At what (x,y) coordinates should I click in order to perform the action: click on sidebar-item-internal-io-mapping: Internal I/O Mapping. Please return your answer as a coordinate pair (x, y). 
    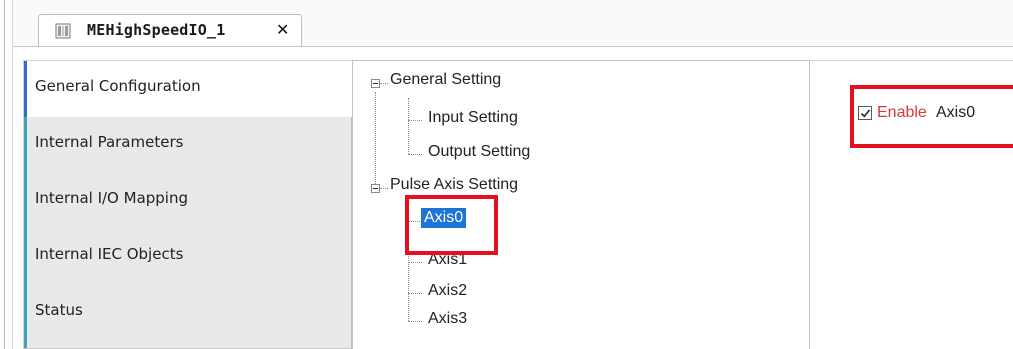
    Looking at the image, I should click on (187, 201).